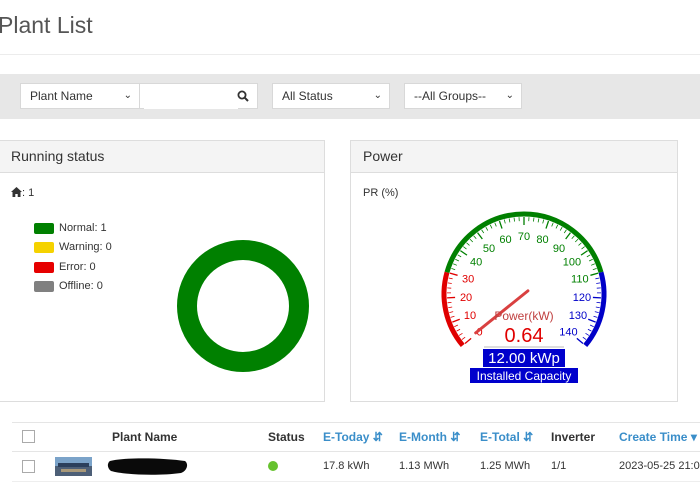 This screenshot has height=487, width=700. Describe the element at coordinates (582, 298) in the screenshot. I see `gauge-tick-label: 120` at that location.